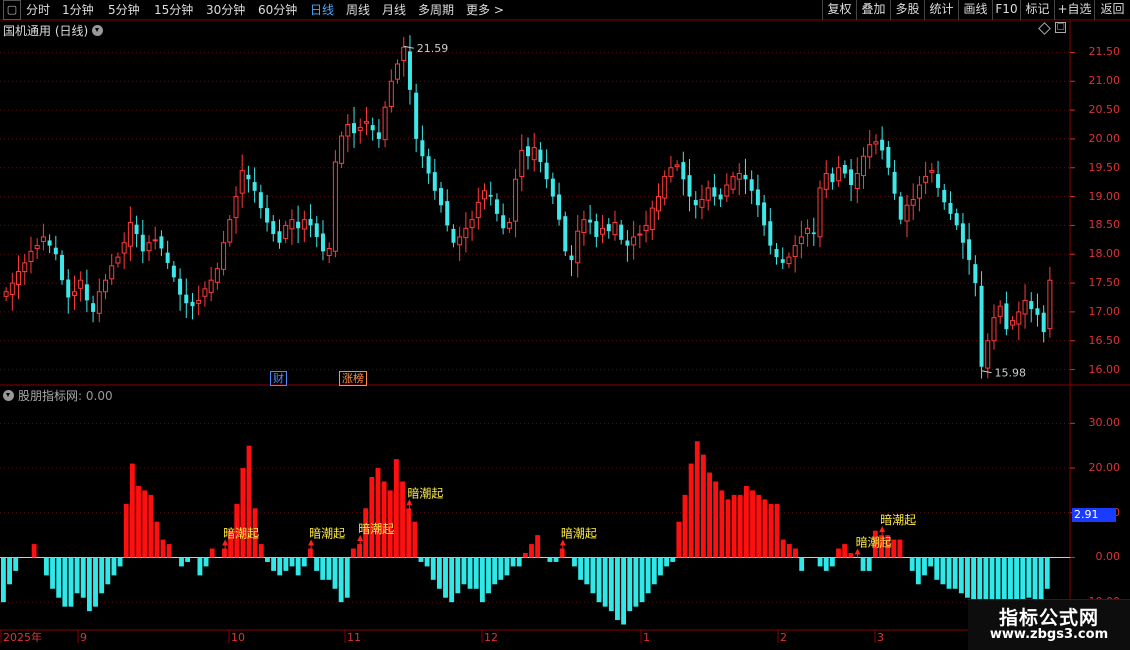 This screenshot has height=650, width=1130. What do you see at coordinates (58, 395) in the screenshot?
I see `indicator-panel-title: 股朋指标网: 0.00` at bounding box center [58, 395].